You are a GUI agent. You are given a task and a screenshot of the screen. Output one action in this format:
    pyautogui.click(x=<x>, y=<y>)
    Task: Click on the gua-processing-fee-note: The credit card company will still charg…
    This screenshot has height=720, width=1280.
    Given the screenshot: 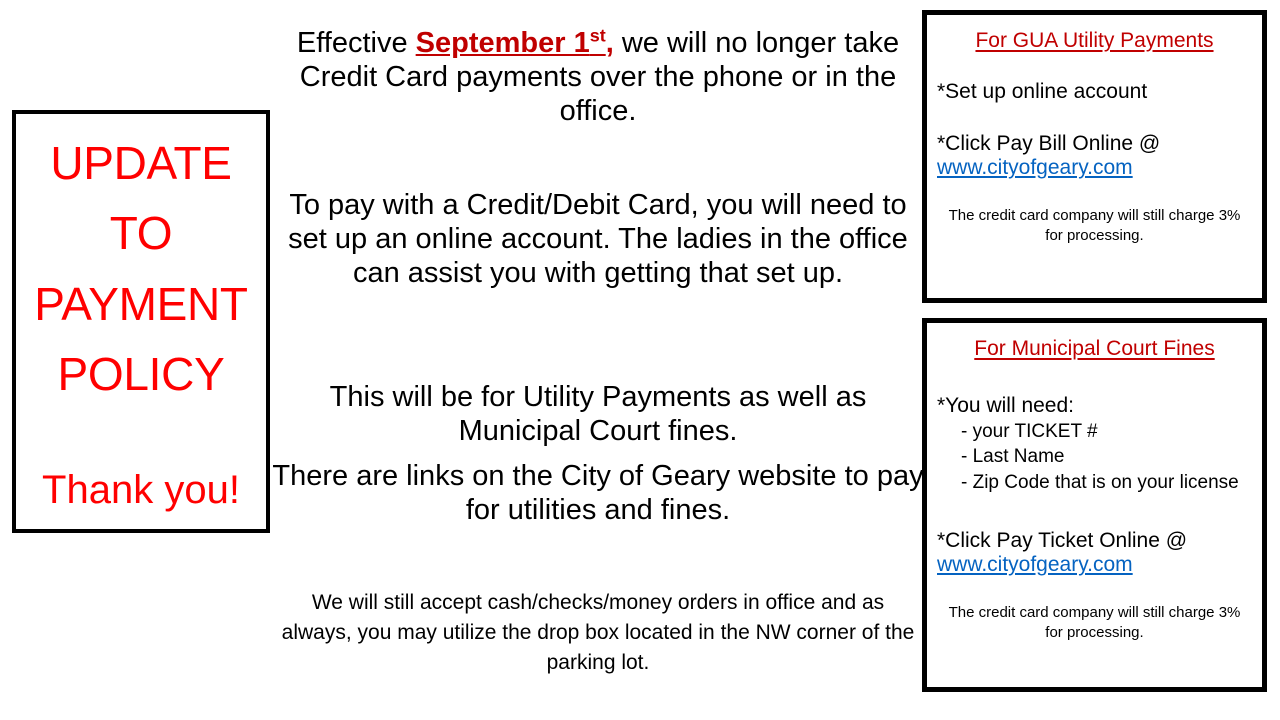 What is the action you would take?
    pyautogui.click(x=1094, y=226)
    